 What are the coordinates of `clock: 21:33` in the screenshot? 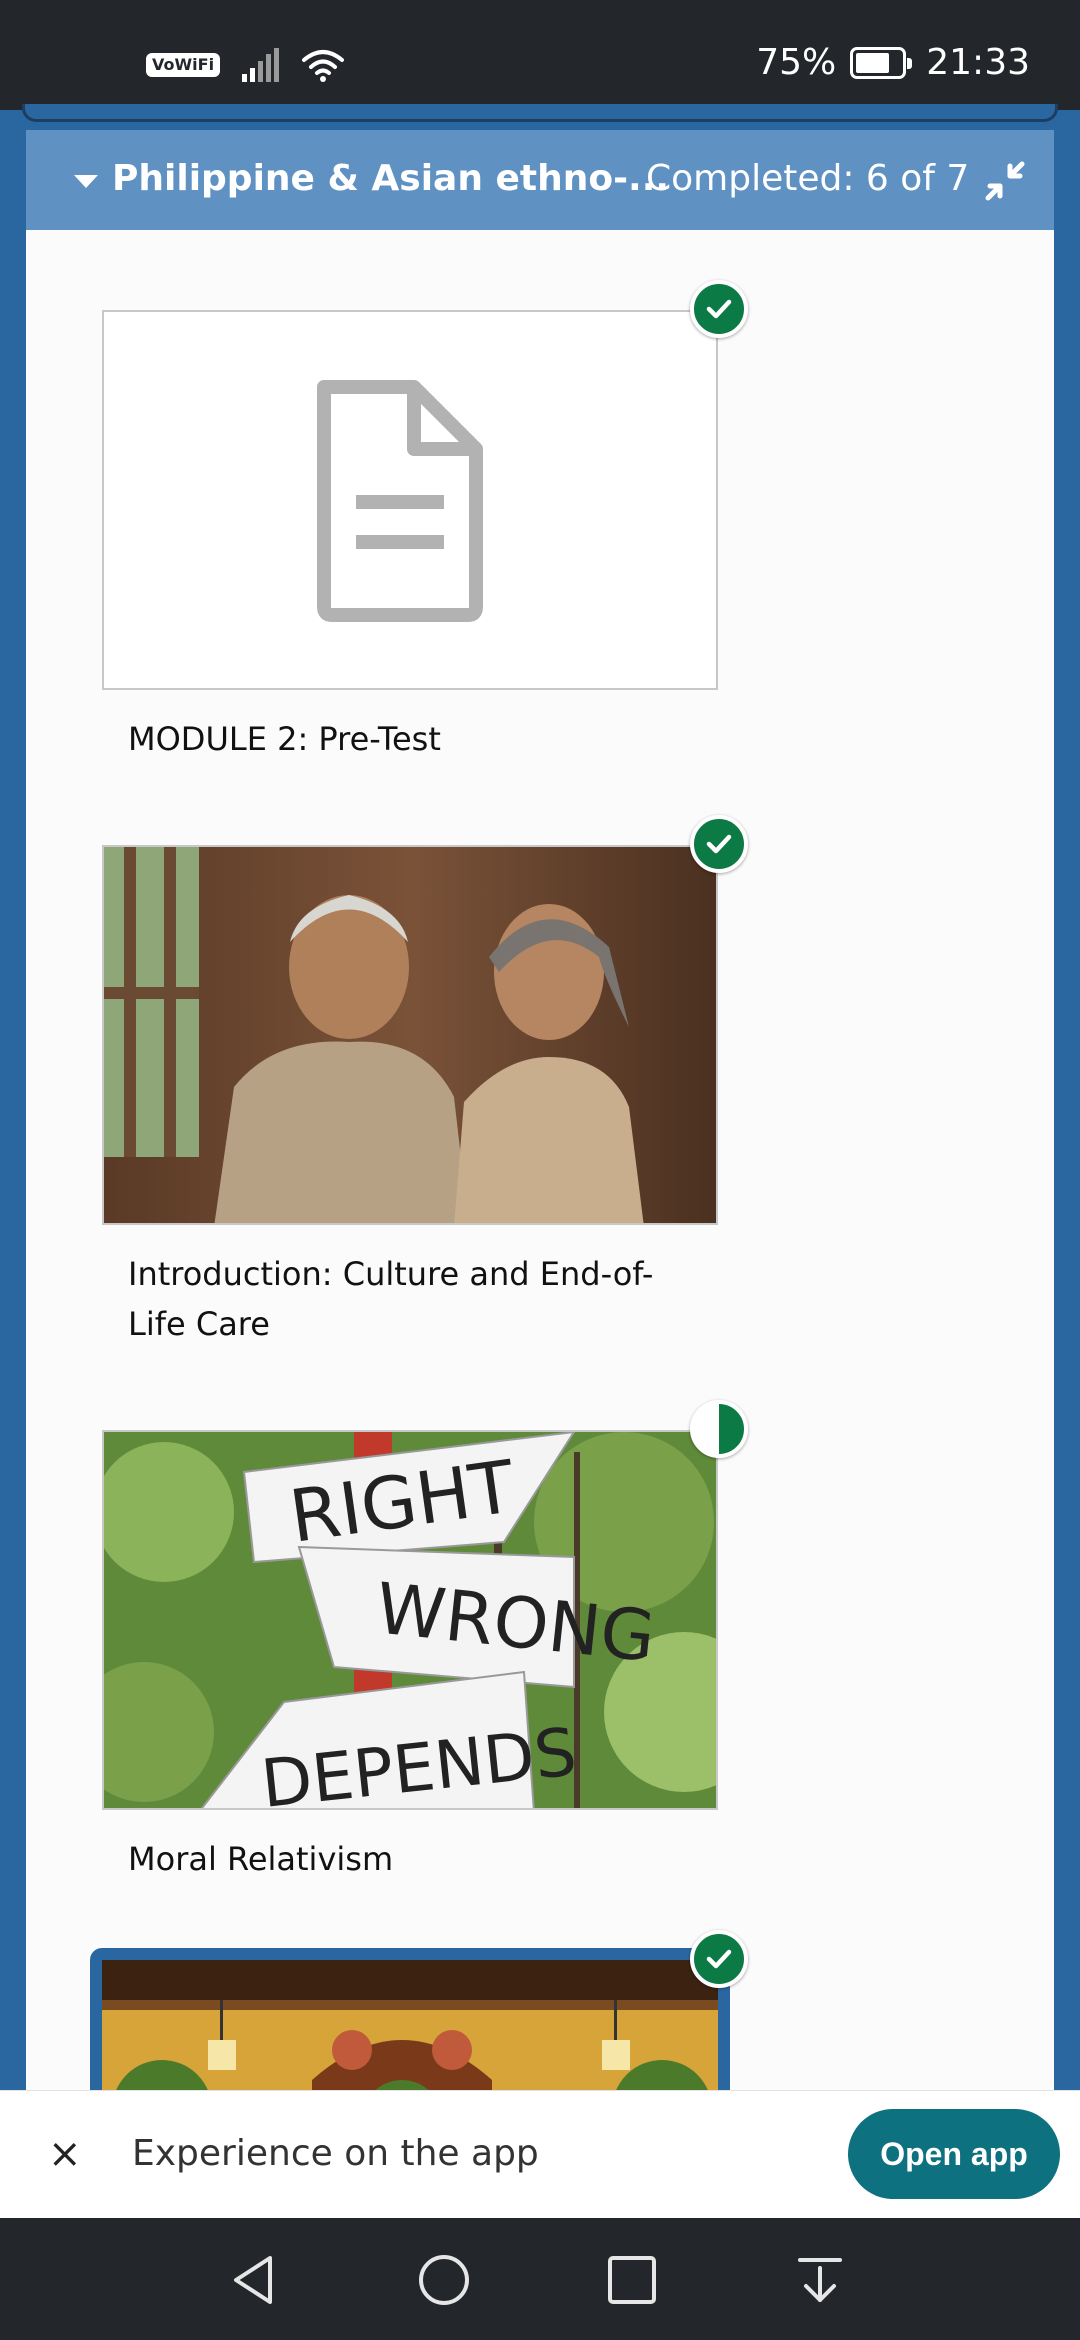 It's located at (978, 62).